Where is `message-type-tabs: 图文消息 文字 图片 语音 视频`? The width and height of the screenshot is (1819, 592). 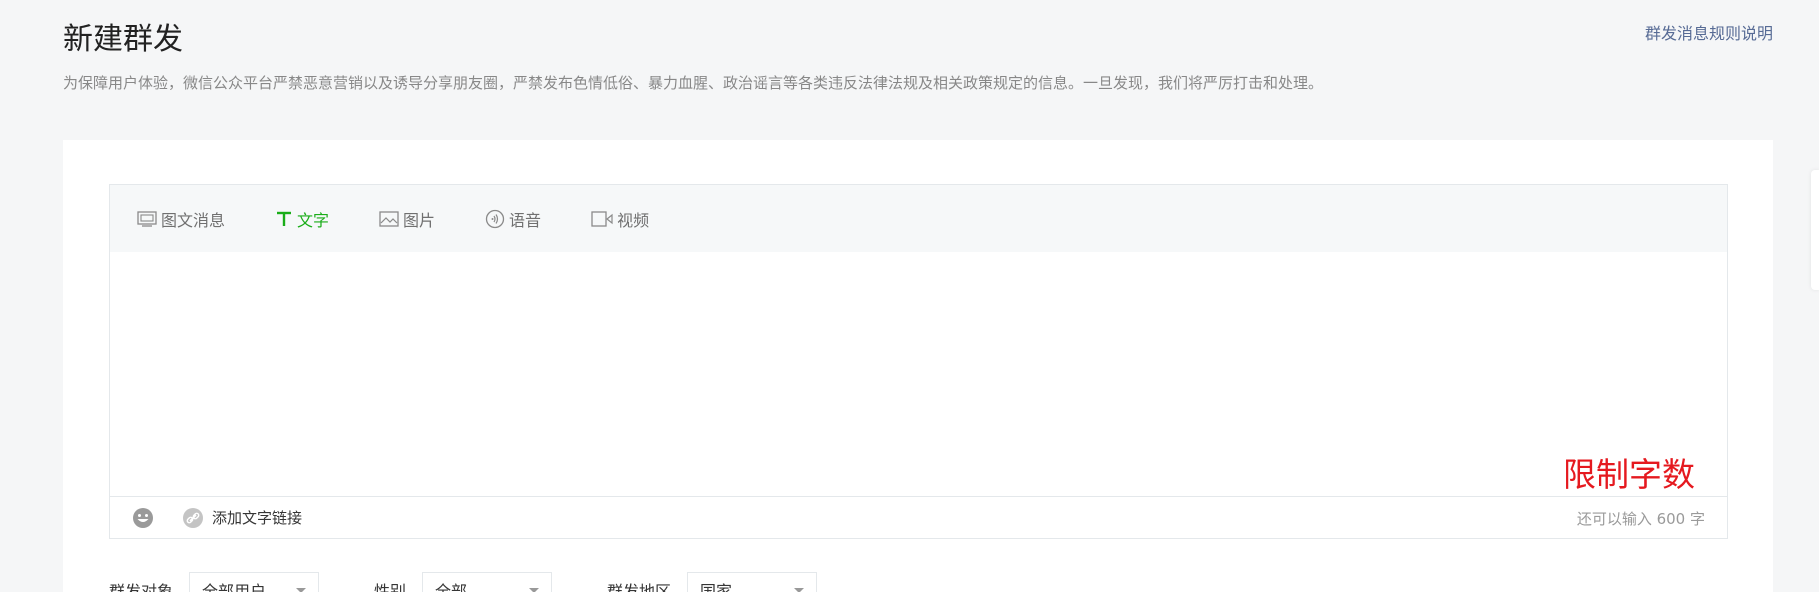 message-type-tabs: 图文消息 文字 图片 语音 视频 is located at coordinates (918, 218).